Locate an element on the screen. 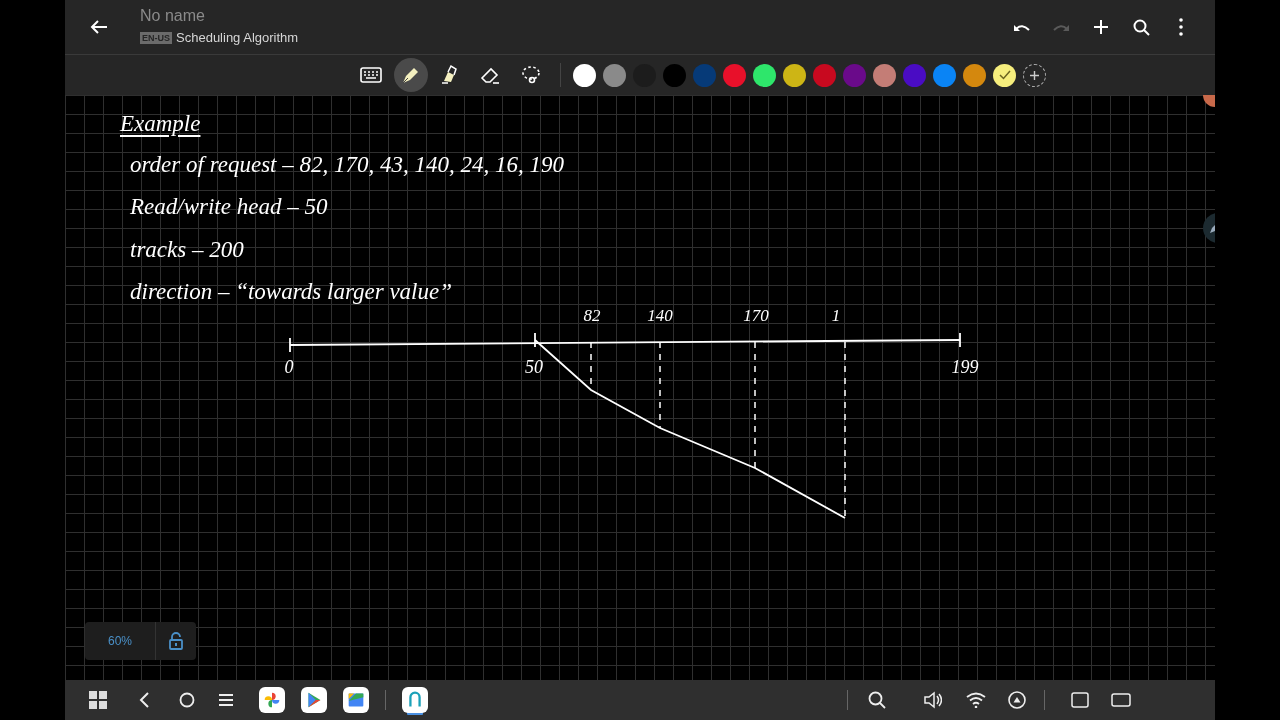  category-label: Scheduling Algorithm is located at coordinates (237, 38).